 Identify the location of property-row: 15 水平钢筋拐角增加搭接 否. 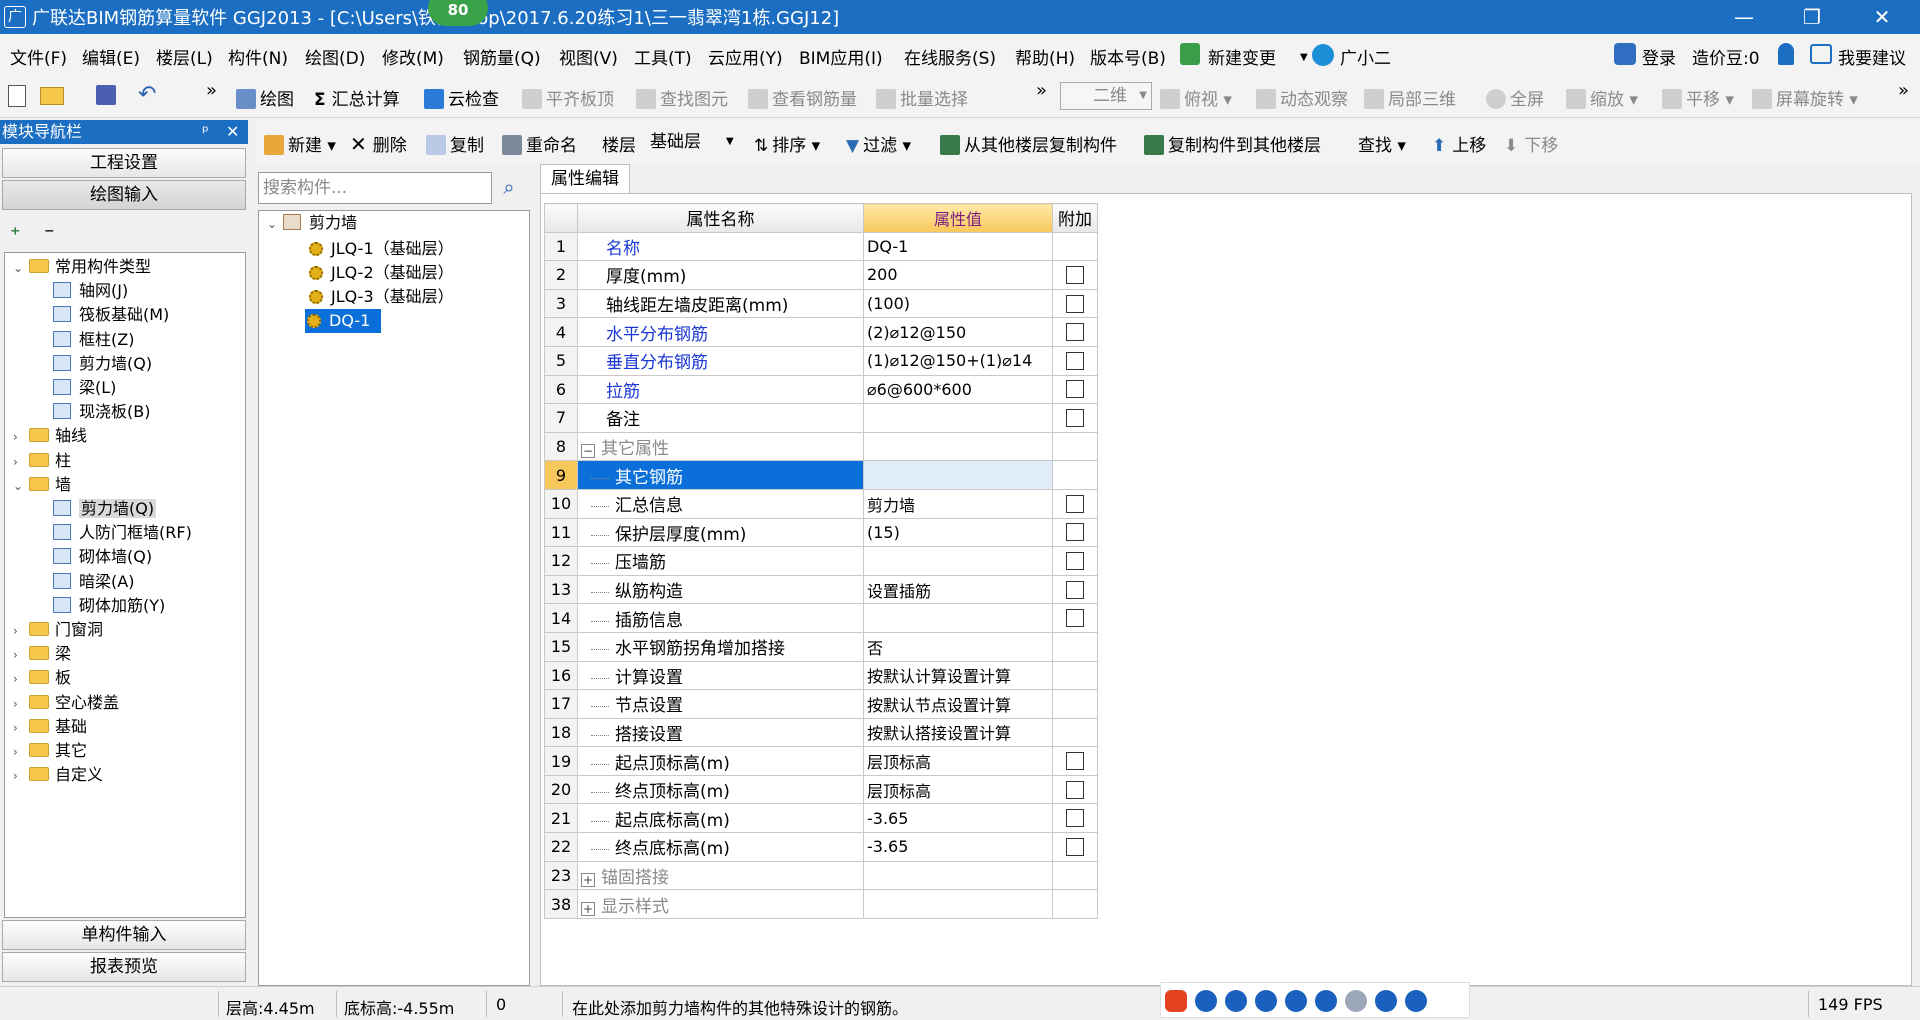
(821, 646).